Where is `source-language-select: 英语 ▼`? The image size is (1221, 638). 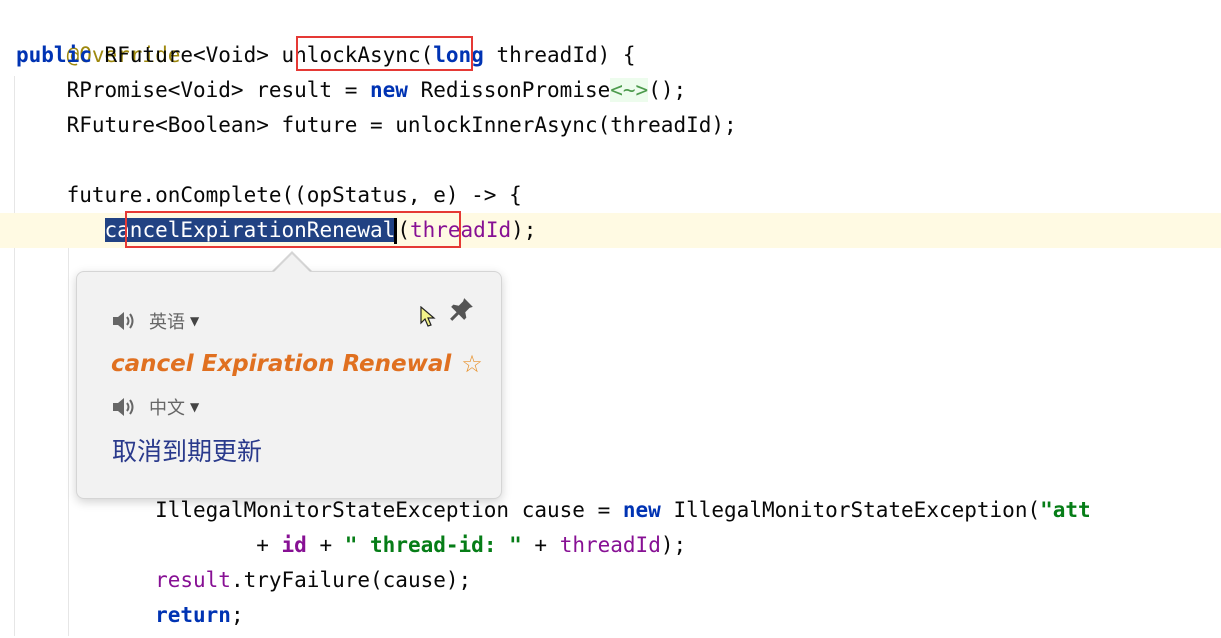
source-language-select: 英语 ▼ is located at coordinates (174, 321).